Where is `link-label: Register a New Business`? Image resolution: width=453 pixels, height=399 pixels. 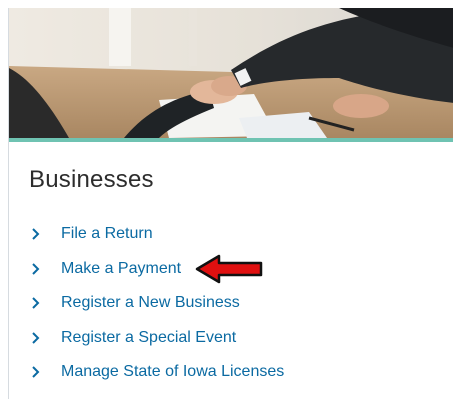 link-label: Register a New Business is located at coordinates (150, 303).